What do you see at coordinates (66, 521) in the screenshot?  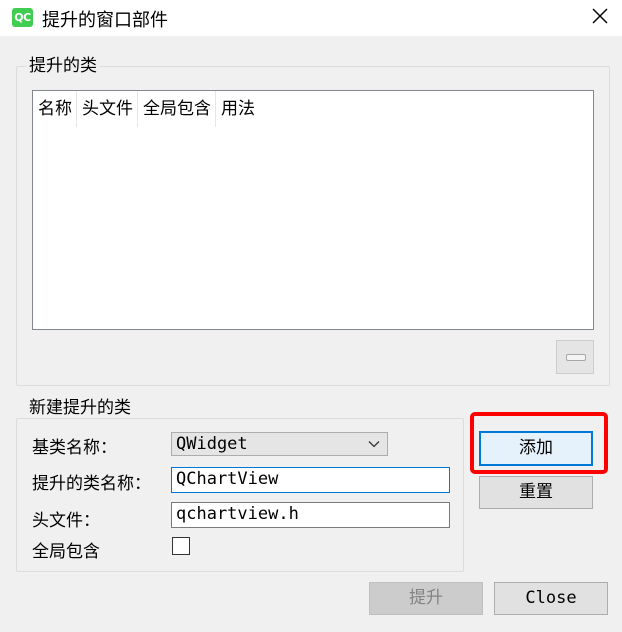 I see `header-file-label: 头文件：` at bounding box center [66, 521].